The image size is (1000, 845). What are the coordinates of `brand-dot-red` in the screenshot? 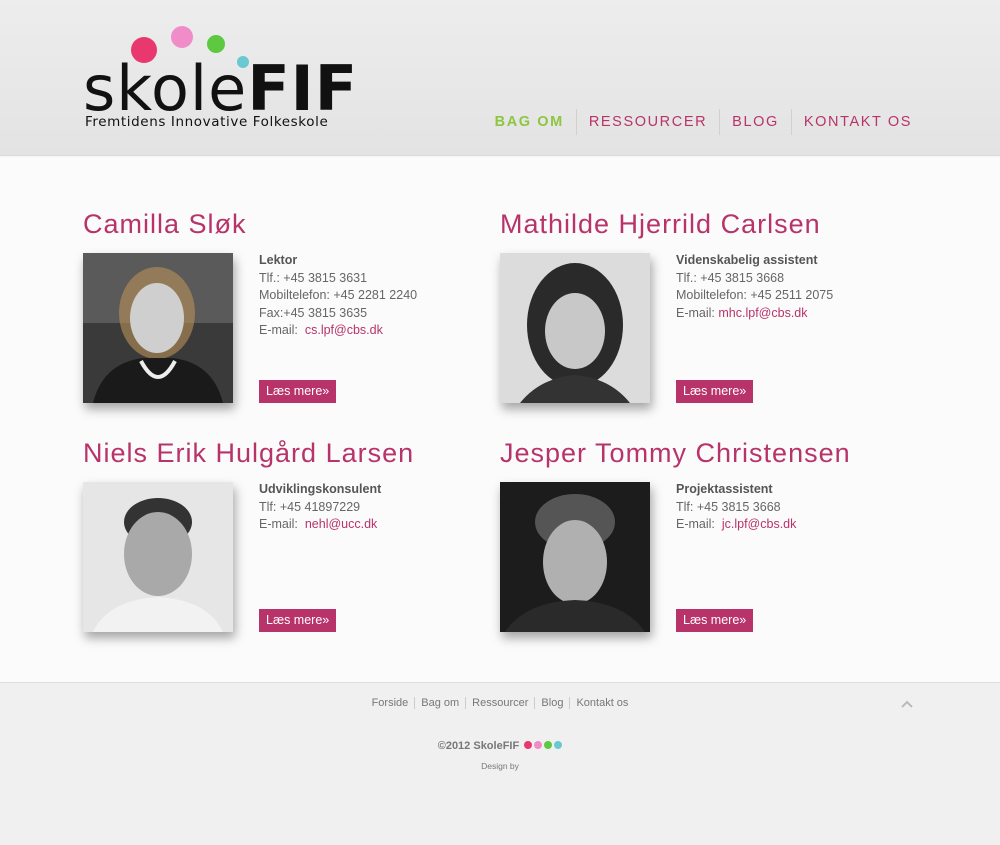 It's located at (528, 745).